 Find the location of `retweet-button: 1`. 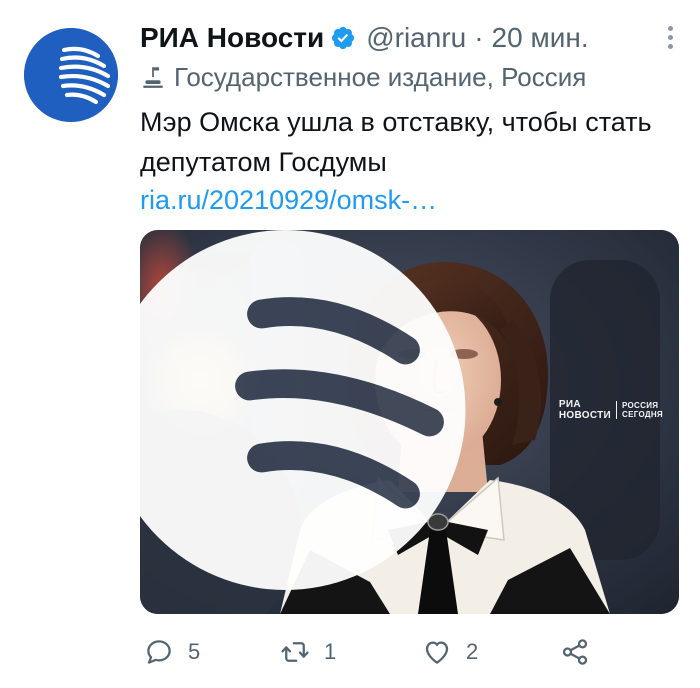

retweet-button: 1 is located at coordinates (308, 652).